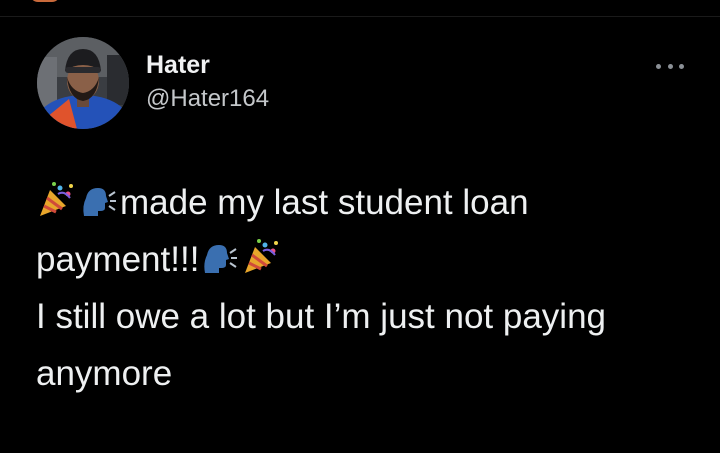 This screenshot has height=453, width=720. What do you see at coordinates (207, 65) in the screenshot?
I see `display-name: Hater` at bounding box center [207, 65].